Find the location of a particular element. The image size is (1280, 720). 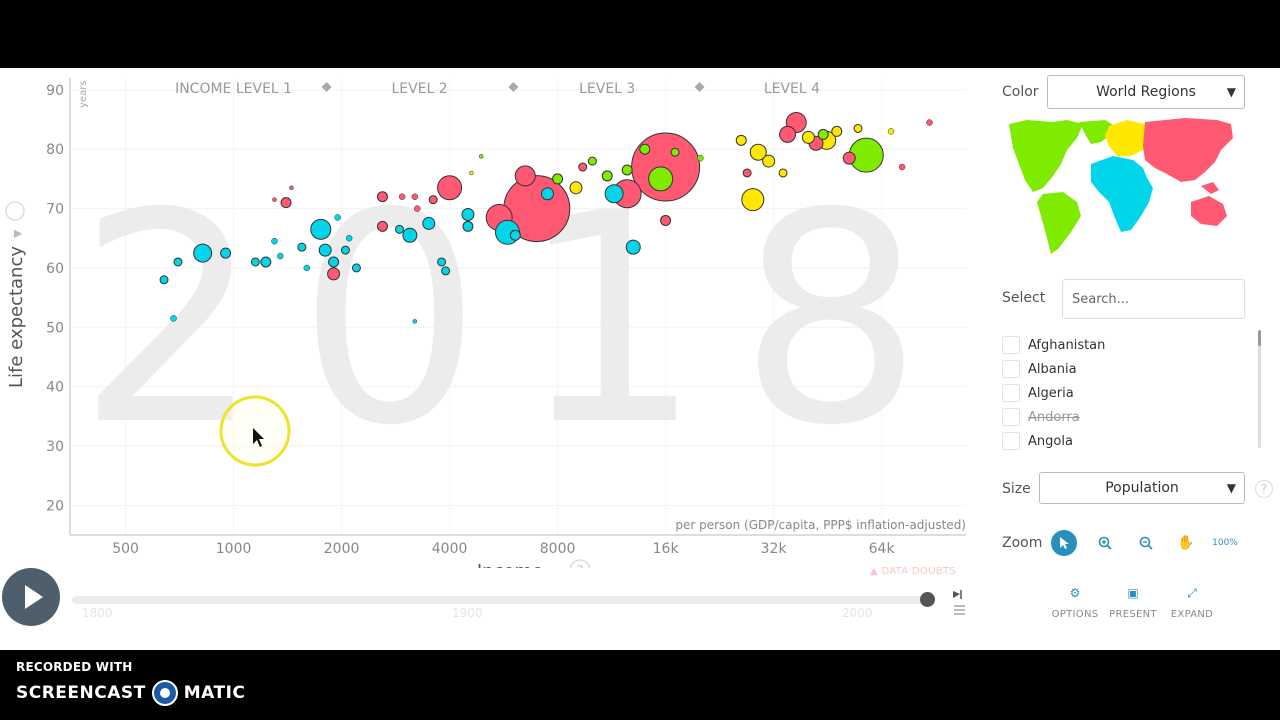

play-button is located at coordinates (31, 597).